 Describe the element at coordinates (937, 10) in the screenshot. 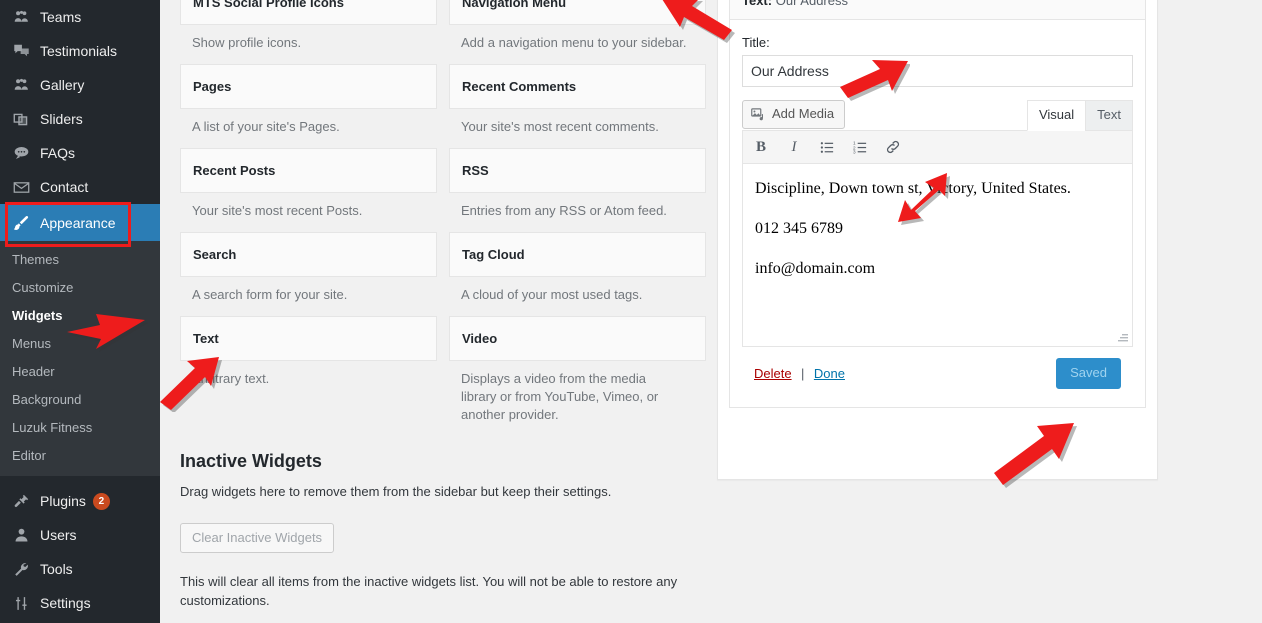

I see `text-widget-header: Text: Our Address` at that location.